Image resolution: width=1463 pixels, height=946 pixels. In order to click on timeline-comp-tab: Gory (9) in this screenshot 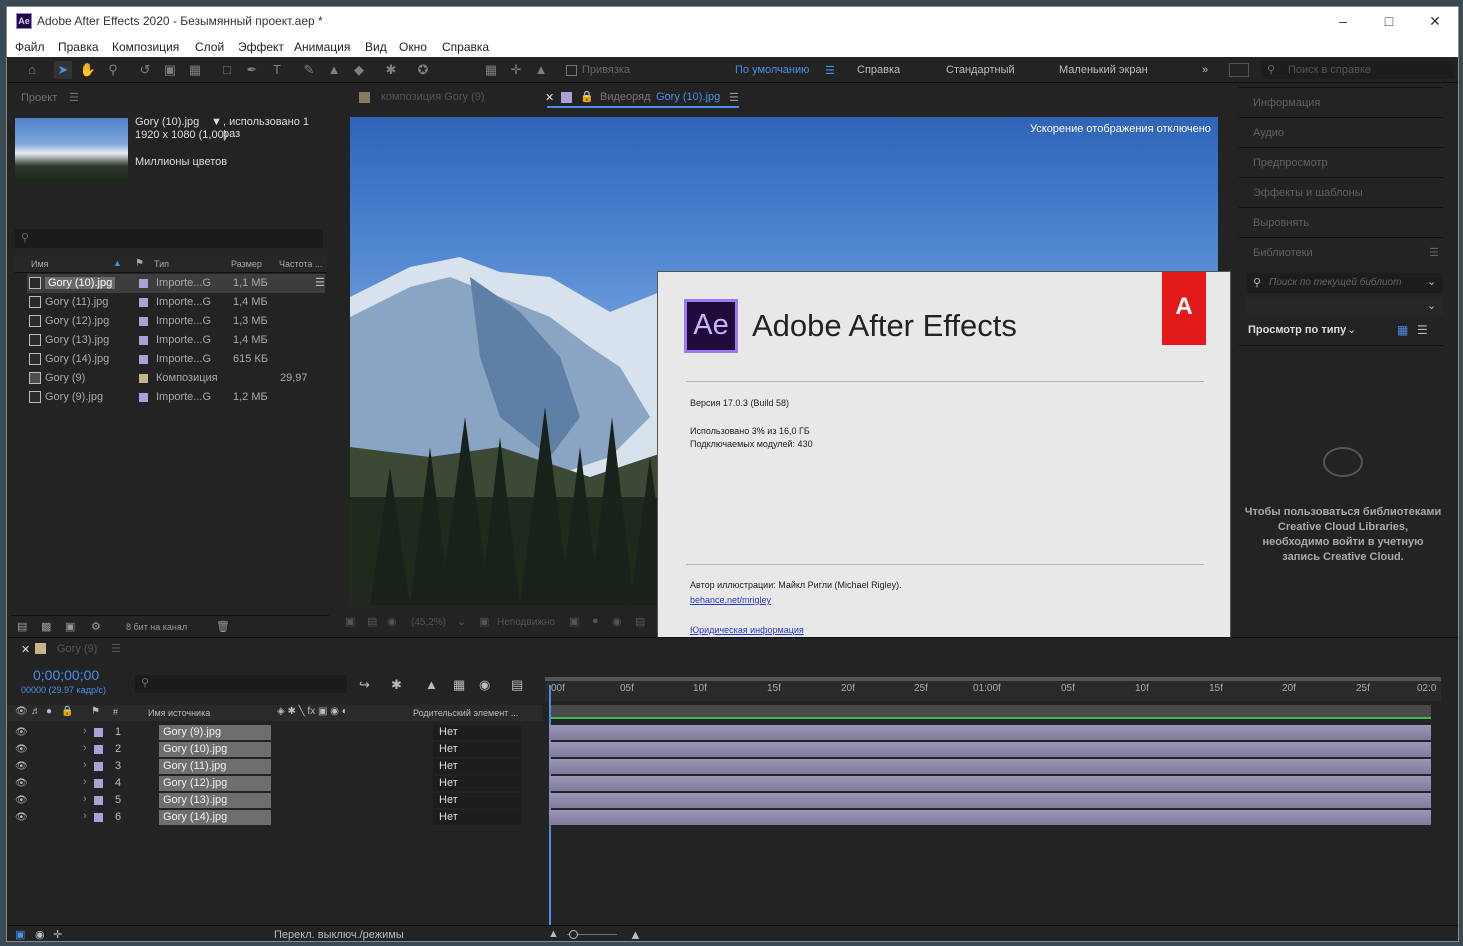, I will do `click(77, 649)`.